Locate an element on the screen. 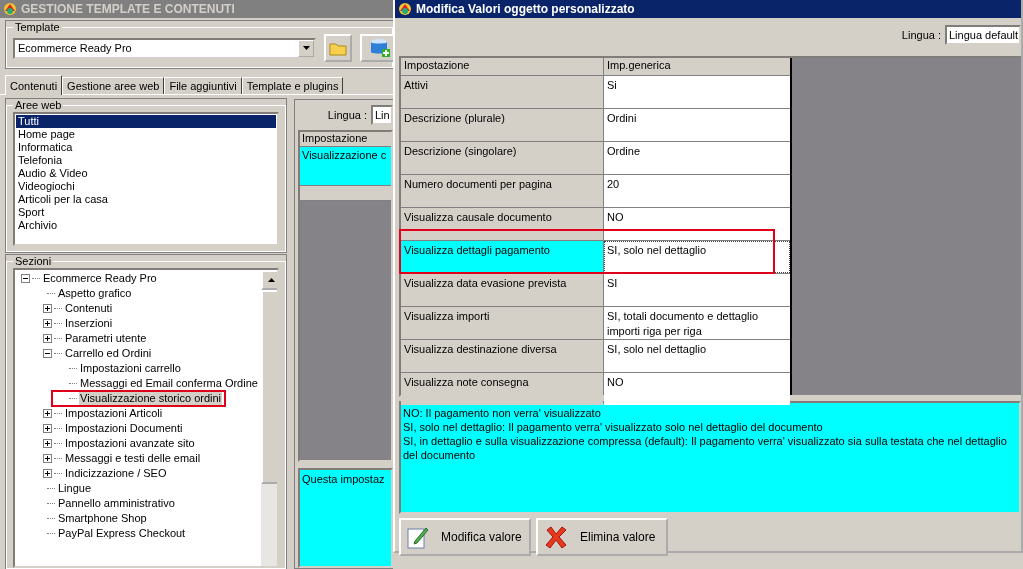 This screenshot has width=1023, height=569. tree-item: Smartphone Shop is located at coordinates (102, 518).